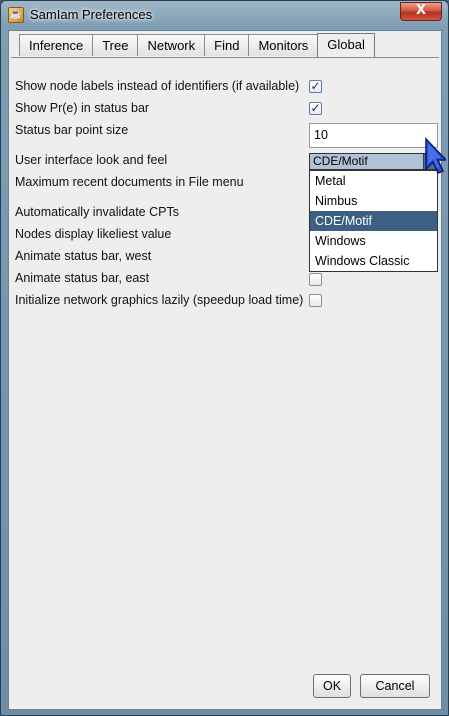 This screenshot has height=716, width=449. I want to click on tab-network: Network, so click(171, 45).